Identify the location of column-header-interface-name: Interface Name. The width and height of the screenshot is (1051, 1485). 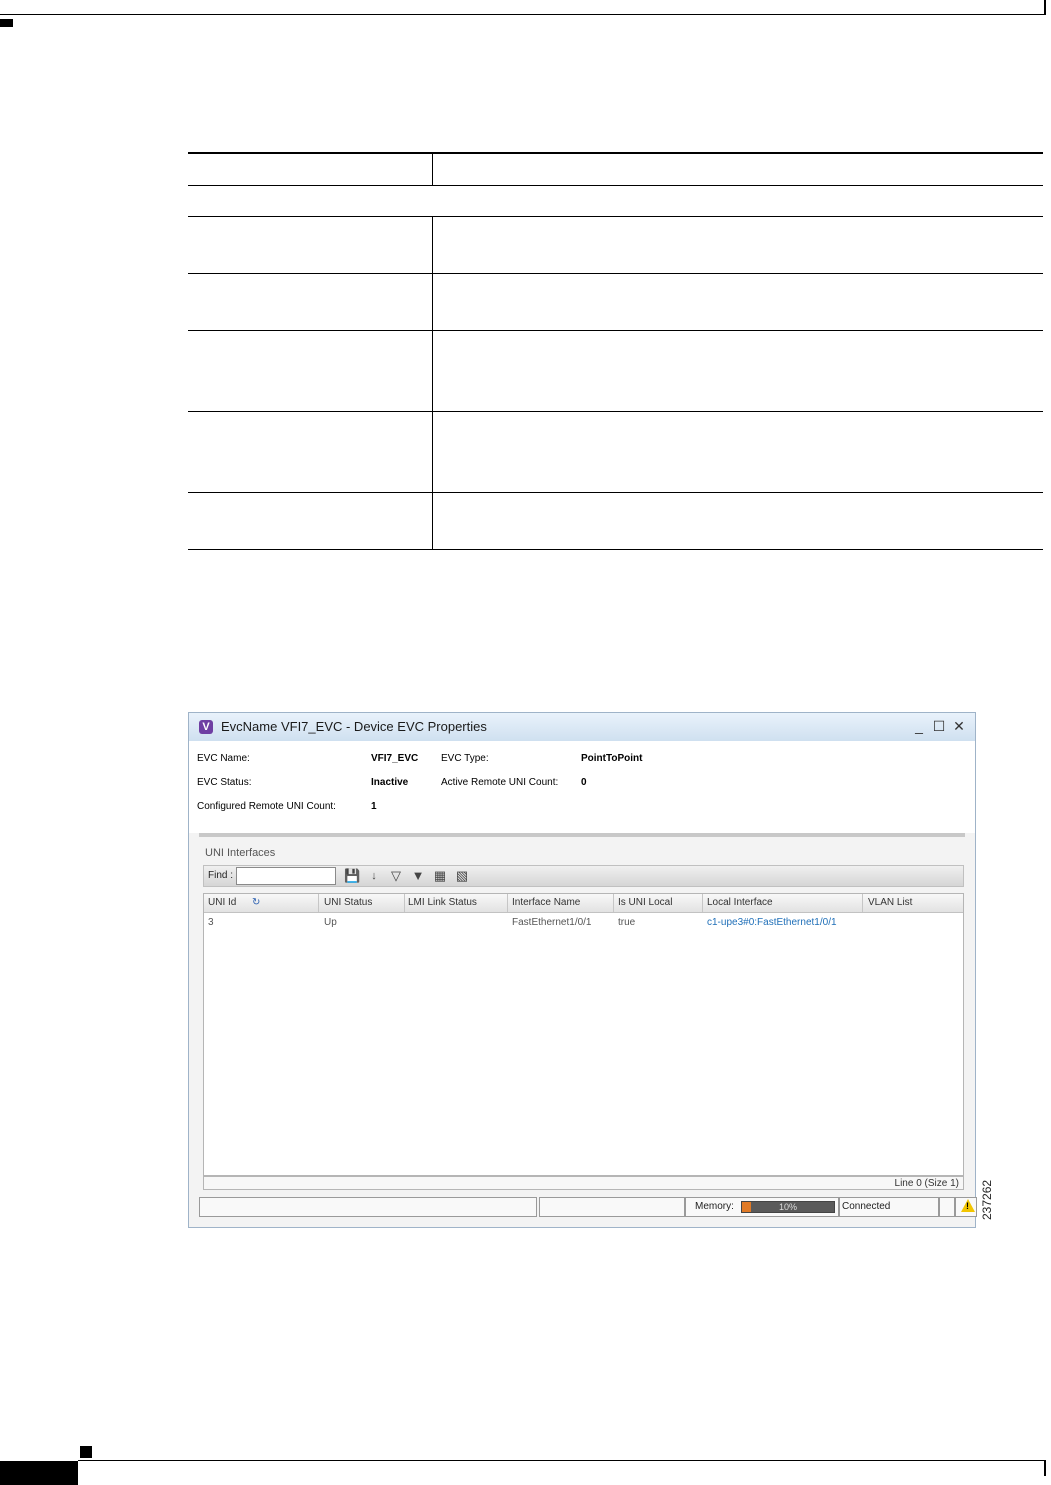
(546, 902).